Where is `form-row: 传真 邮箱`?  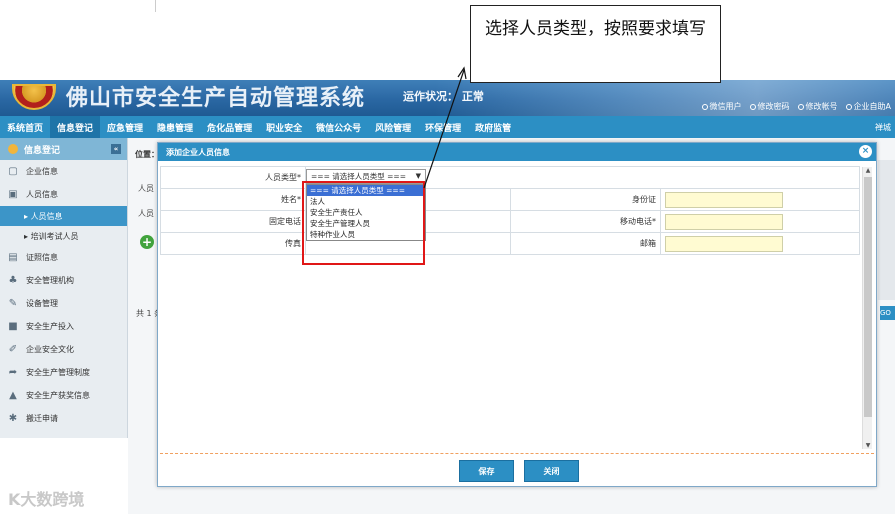 form-row: 传真 邮箱 is located at coordinates (510, 243).